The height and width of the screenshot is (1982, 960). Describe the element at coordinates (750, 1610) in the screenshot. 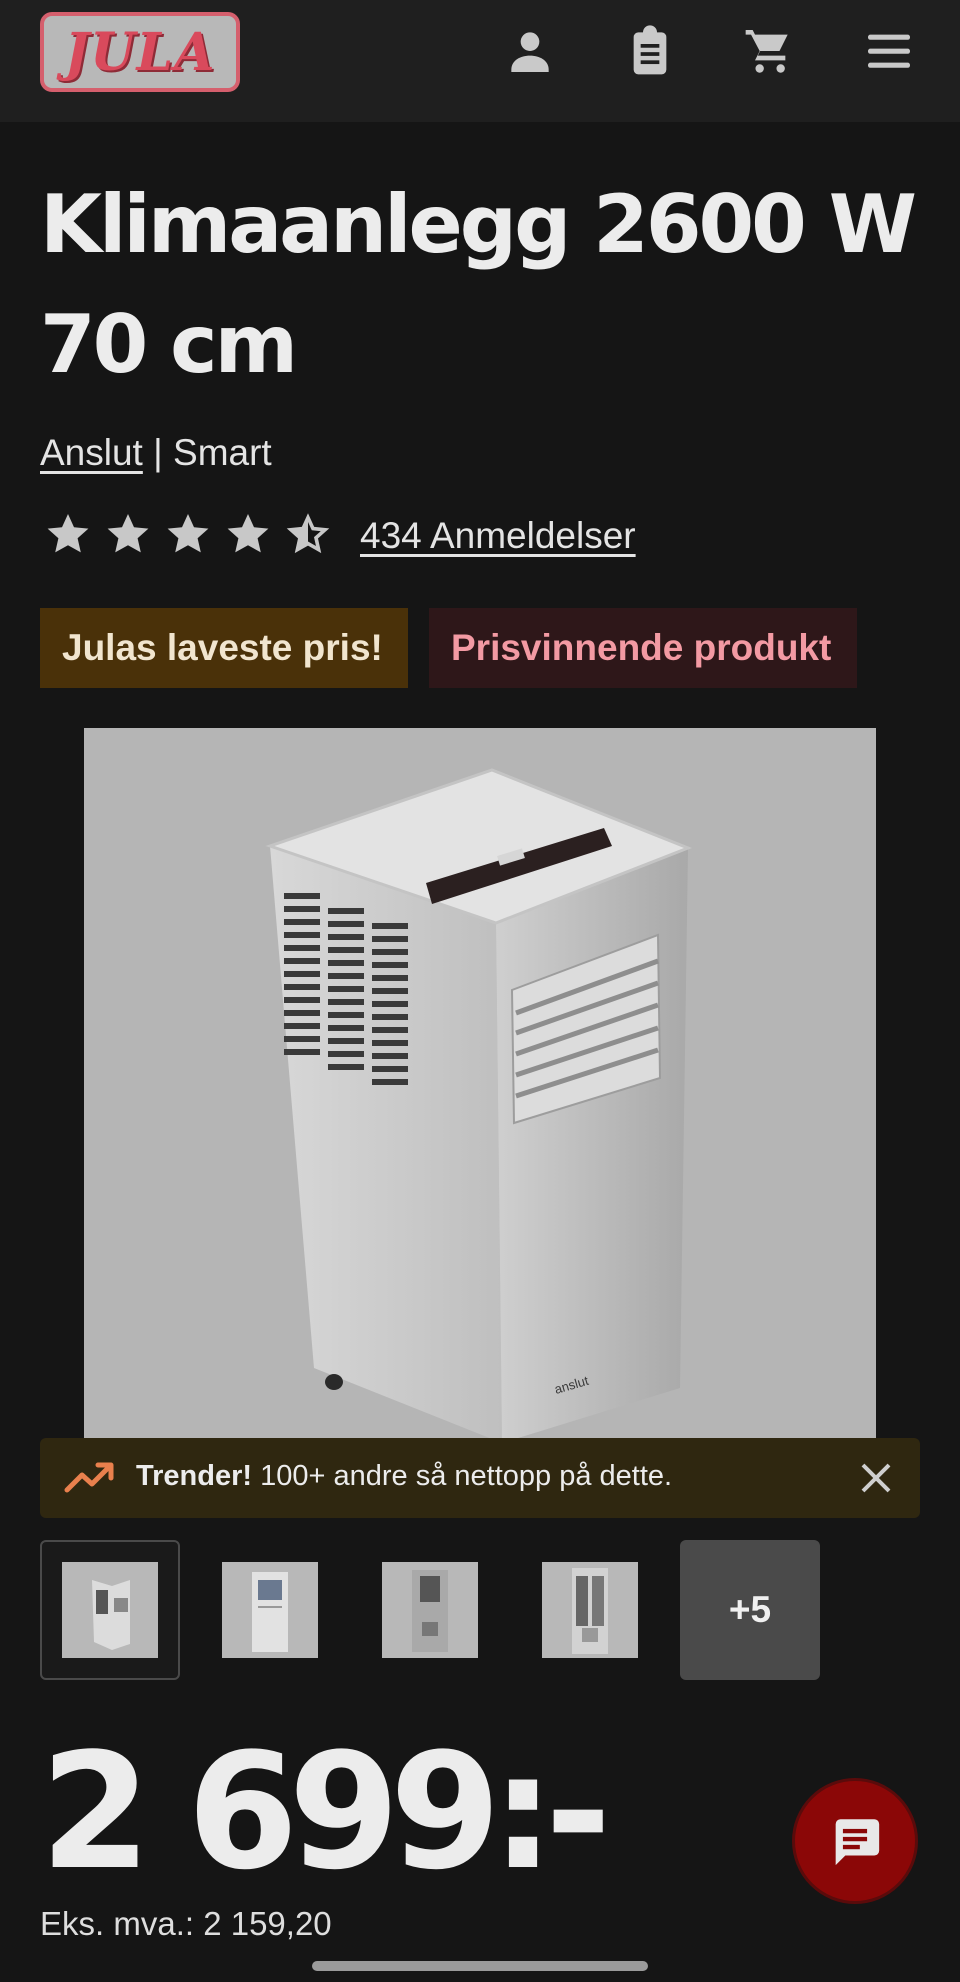

I see `more-images-button: +5` at that location.